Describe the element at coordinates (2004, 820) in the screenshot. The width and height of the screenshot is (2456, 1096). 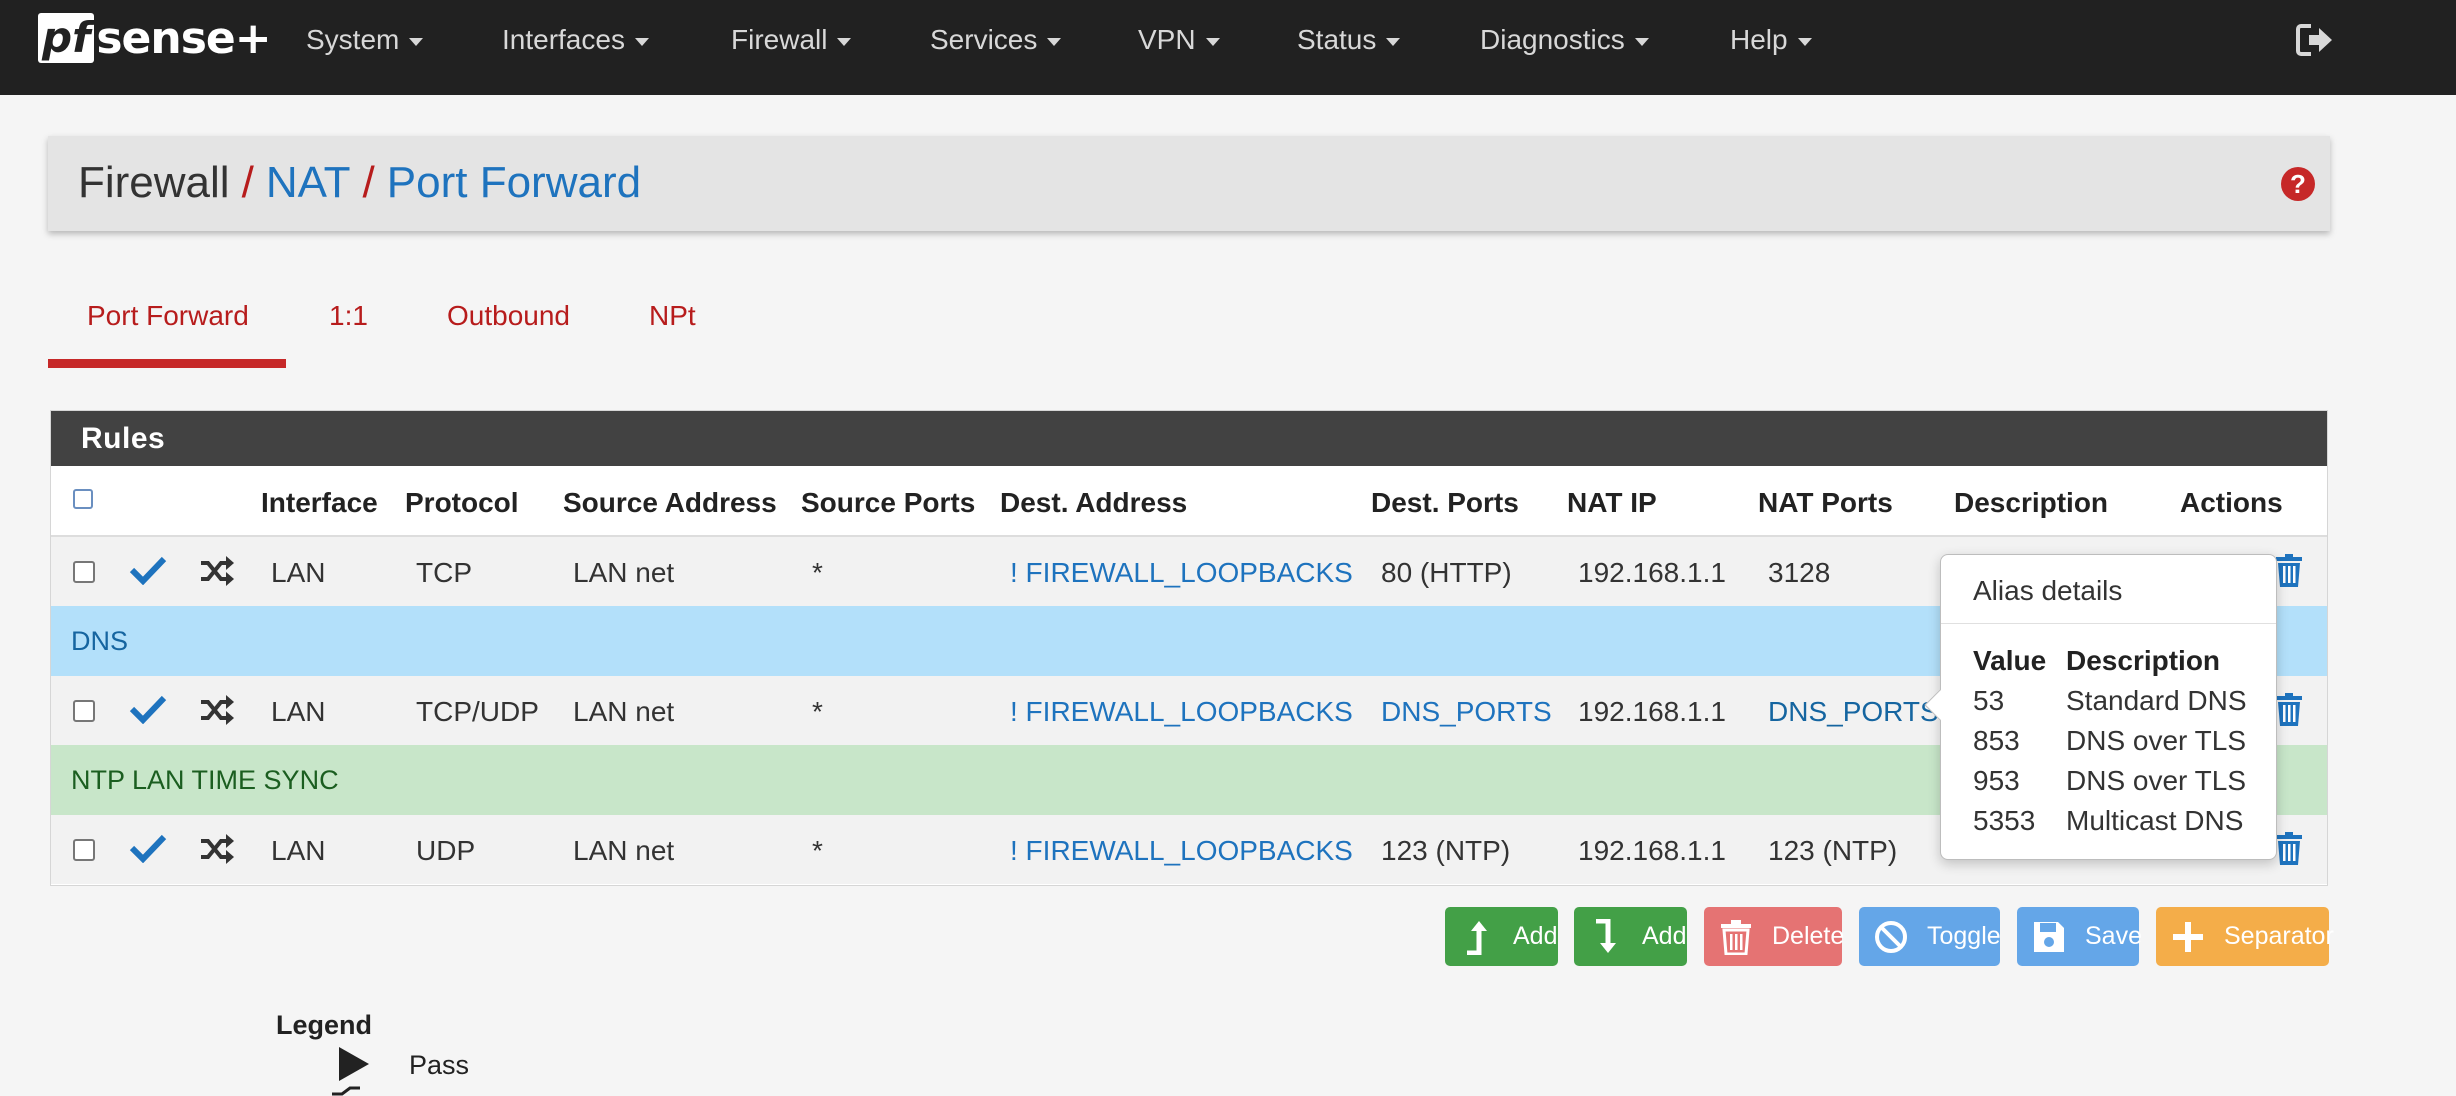
I see `alias-value: 5353` at that location.